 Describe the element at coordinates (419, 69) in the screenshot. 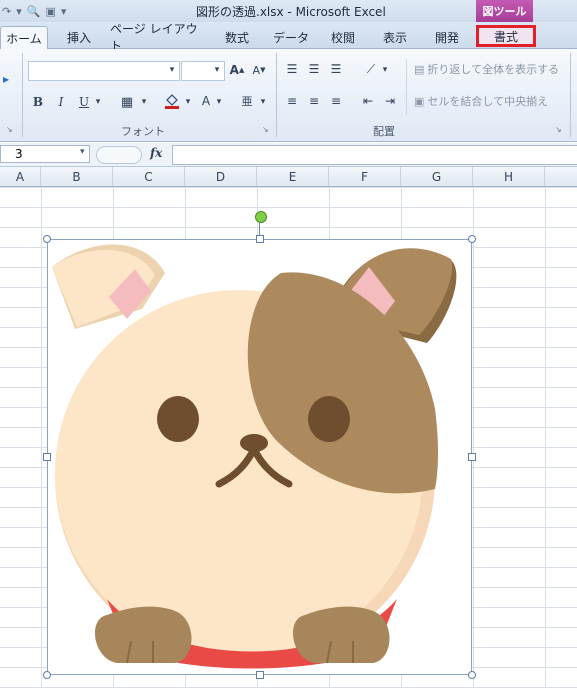

I see `wrap-text-icon: ▤` at that location.